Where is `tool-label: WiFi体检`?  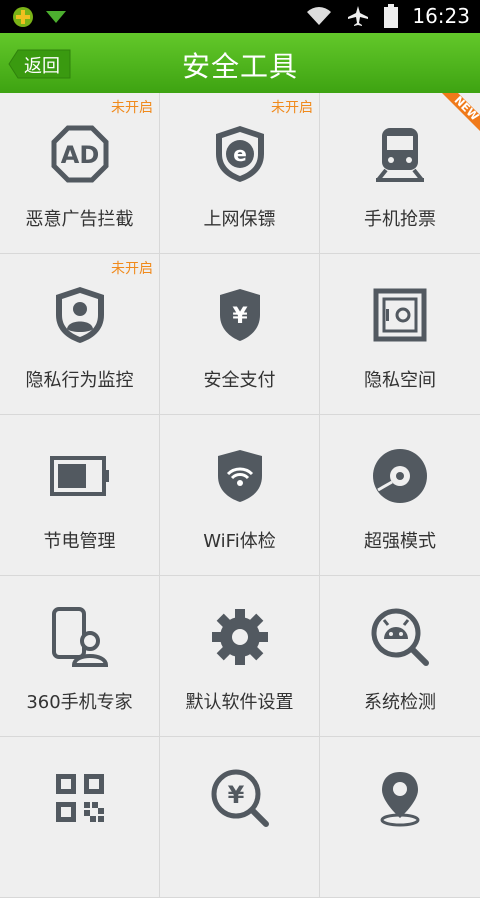 tool-label: WiFi体检 is located at coordinates (239, 541).